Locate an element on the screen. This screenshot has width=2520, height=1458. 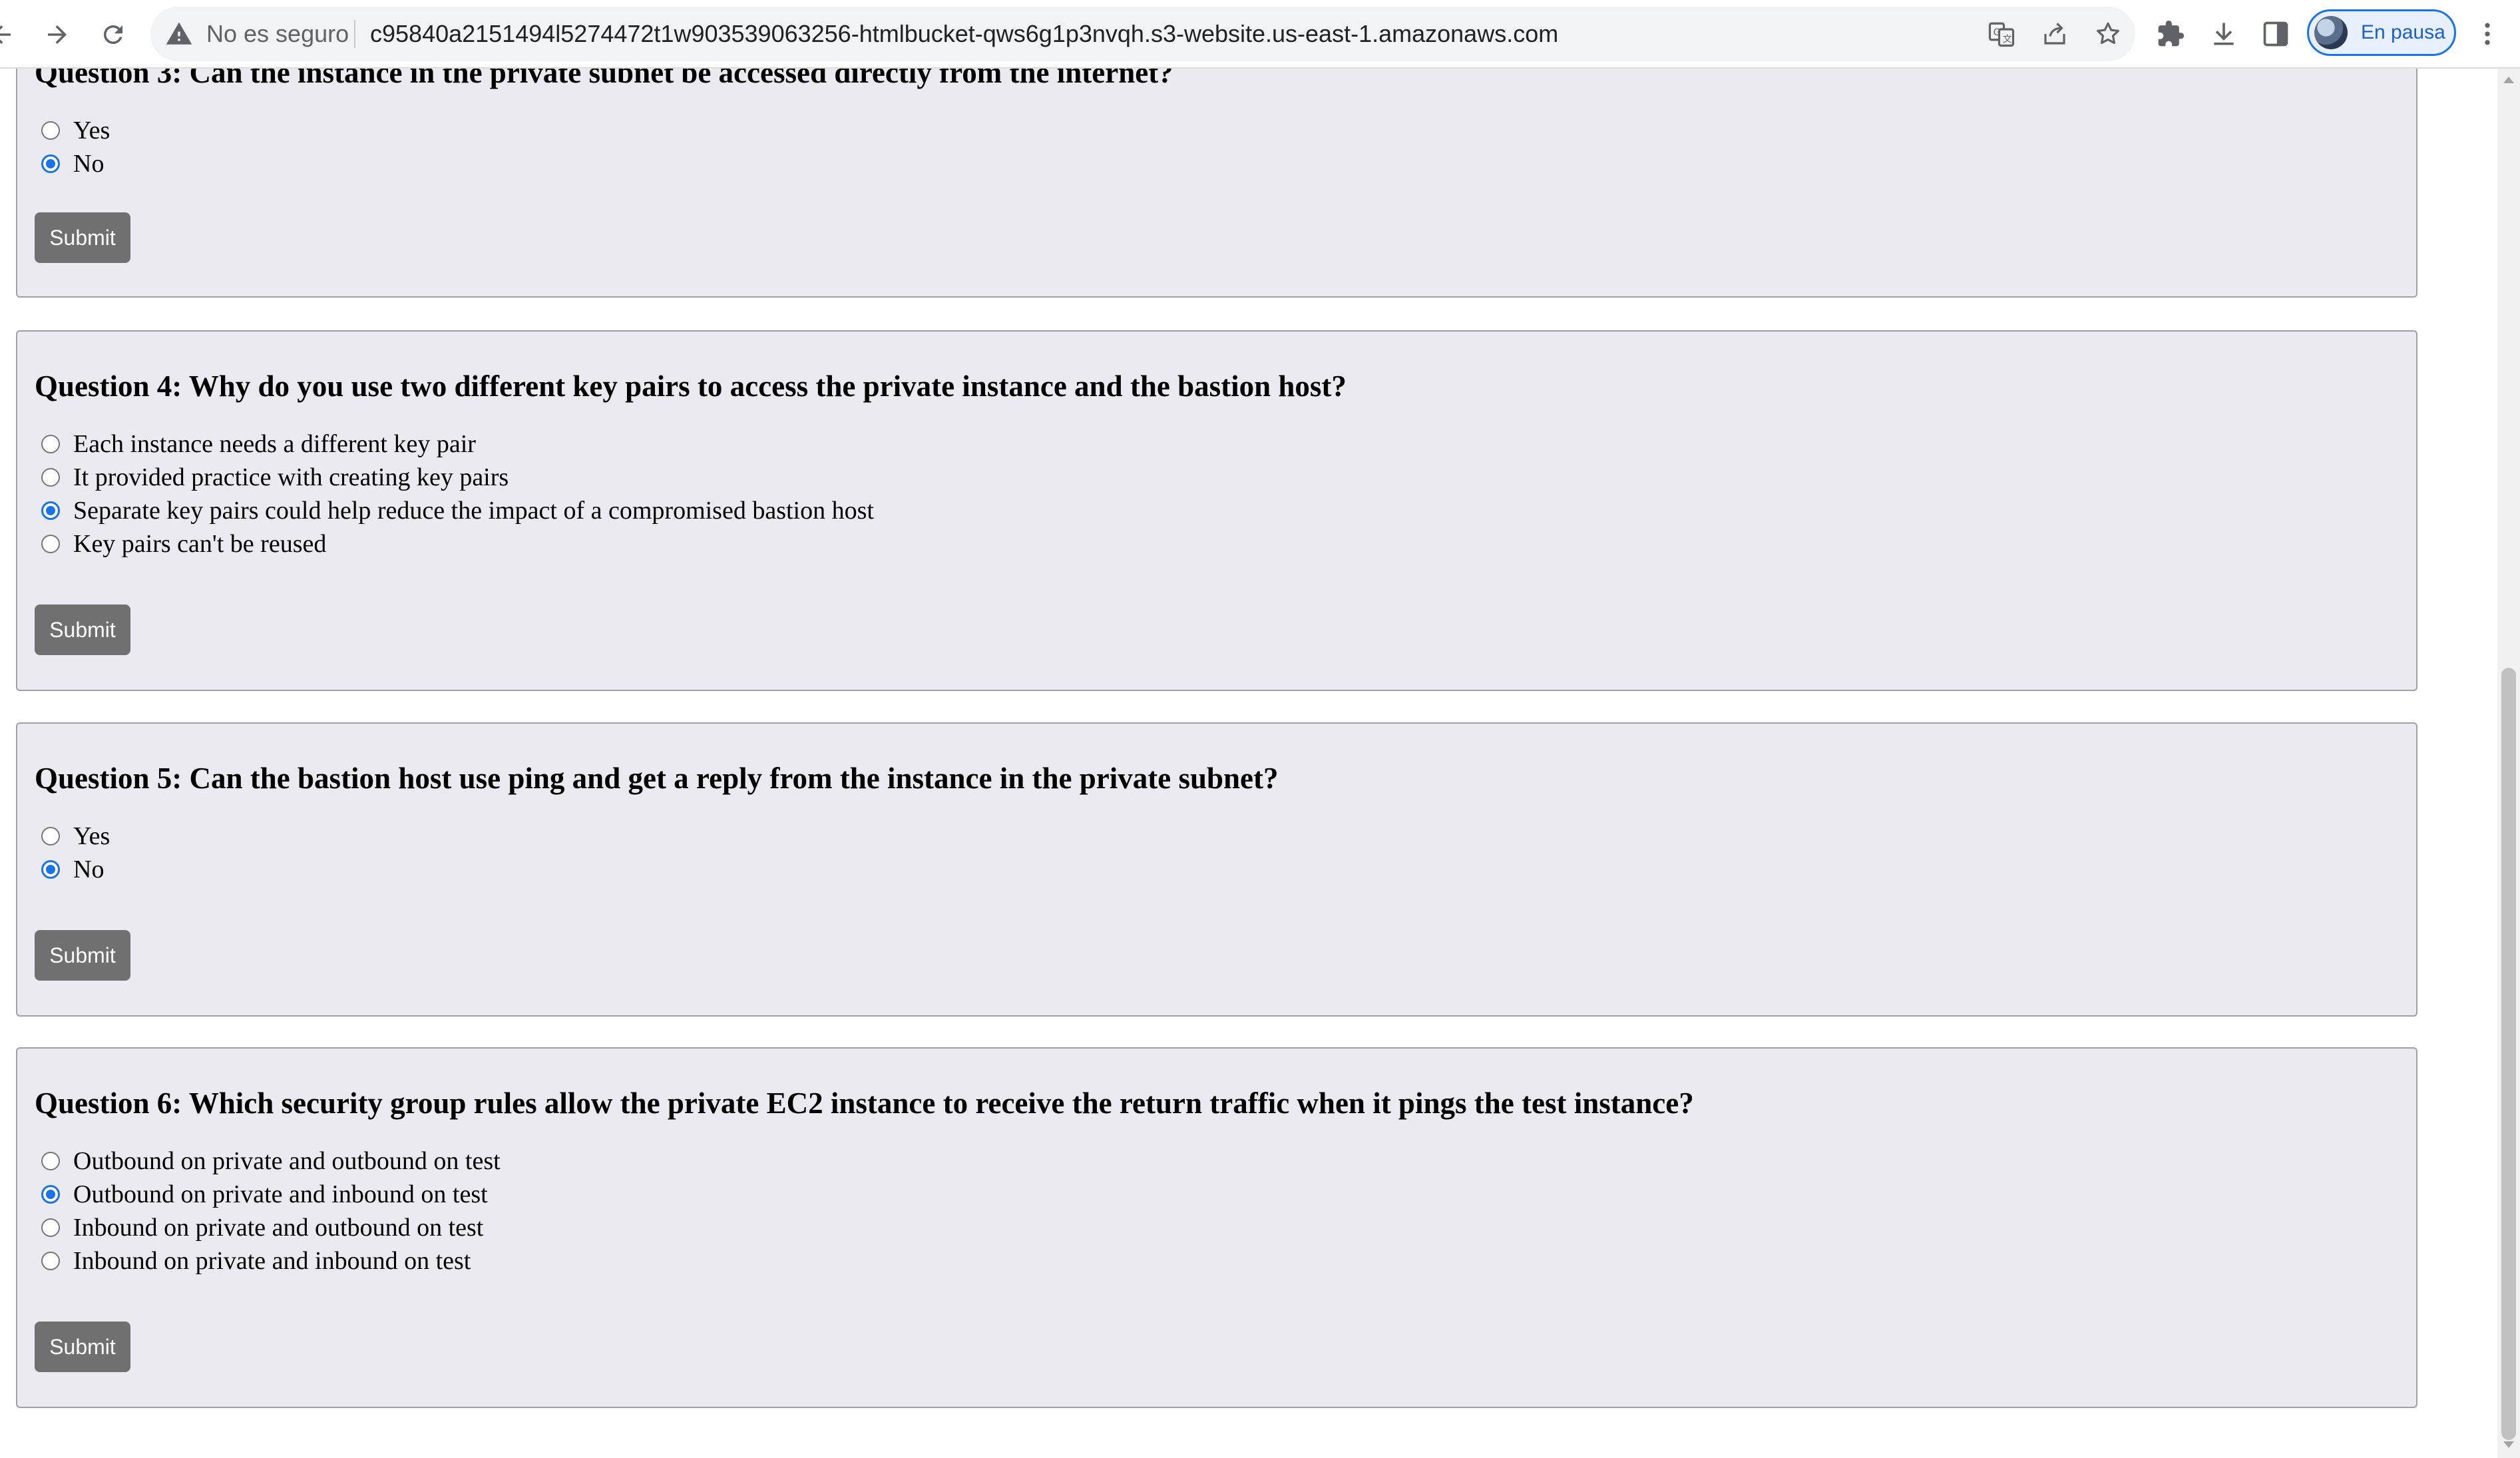
svg-text: 文 is located at coordinates (2007, 39).